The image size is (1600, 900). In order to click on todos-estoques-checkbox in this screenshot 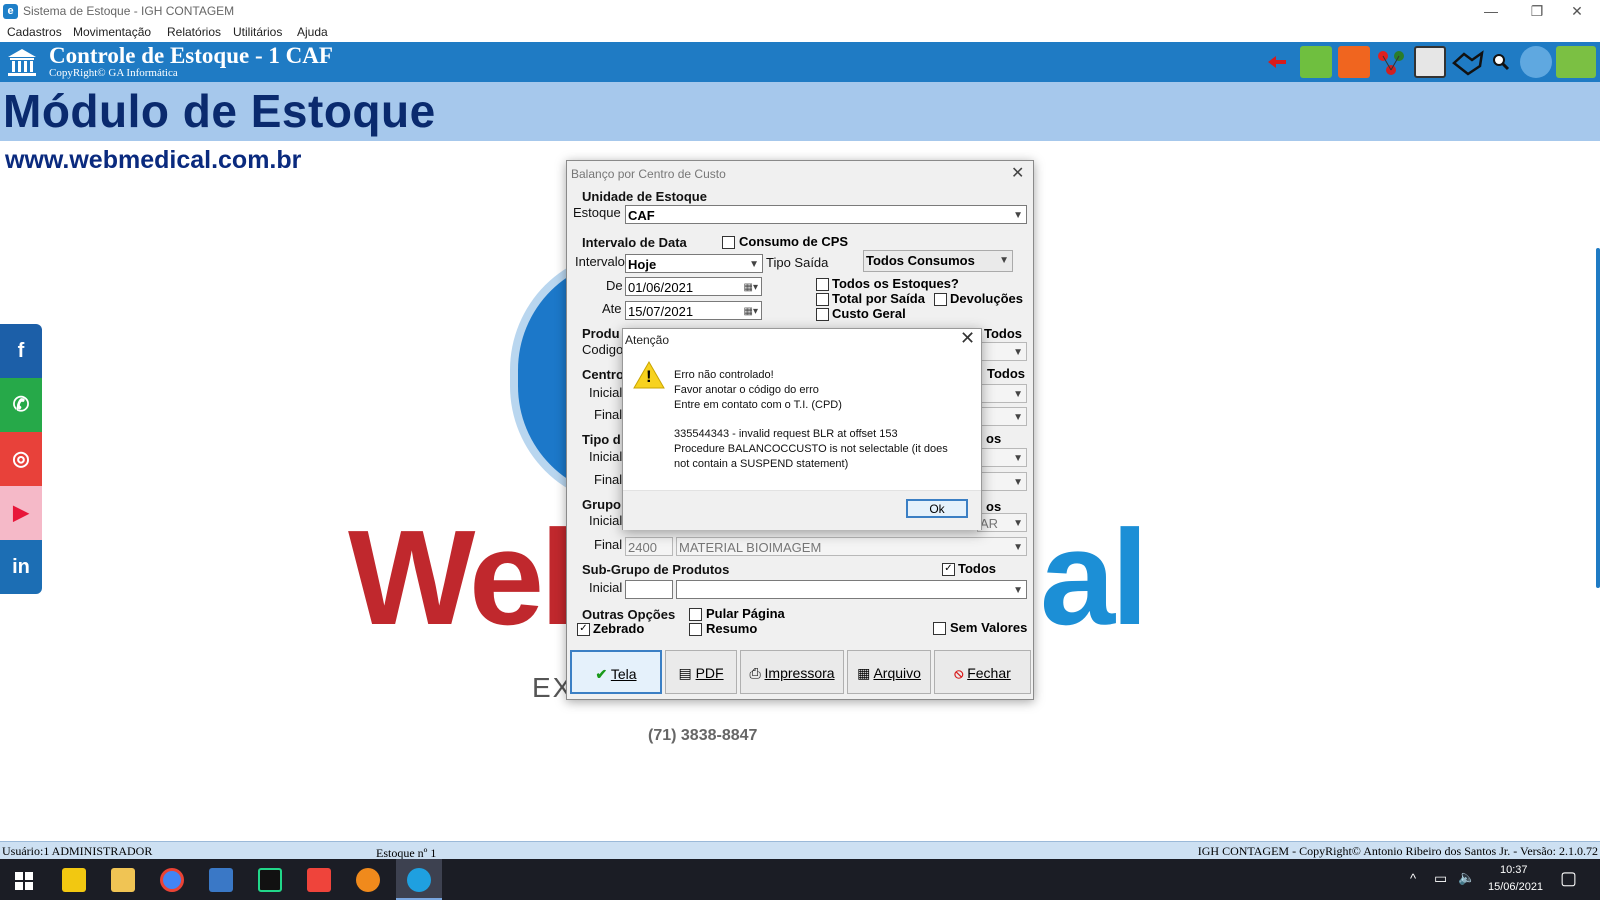, I will do `click(822, 284)`.